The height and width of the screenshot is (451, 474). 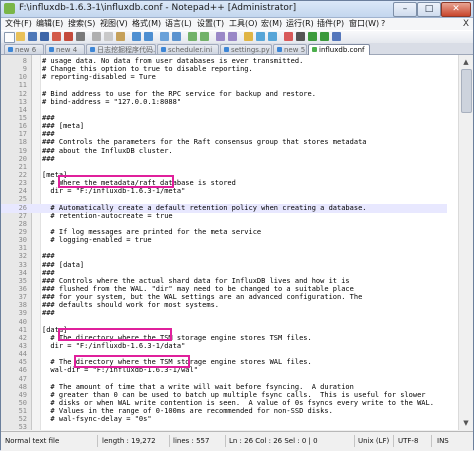 What do you see at coordinates (32, 441) in the screenshot?
I see `status-file-type: Normal text file` at bounding box center [32, 441].